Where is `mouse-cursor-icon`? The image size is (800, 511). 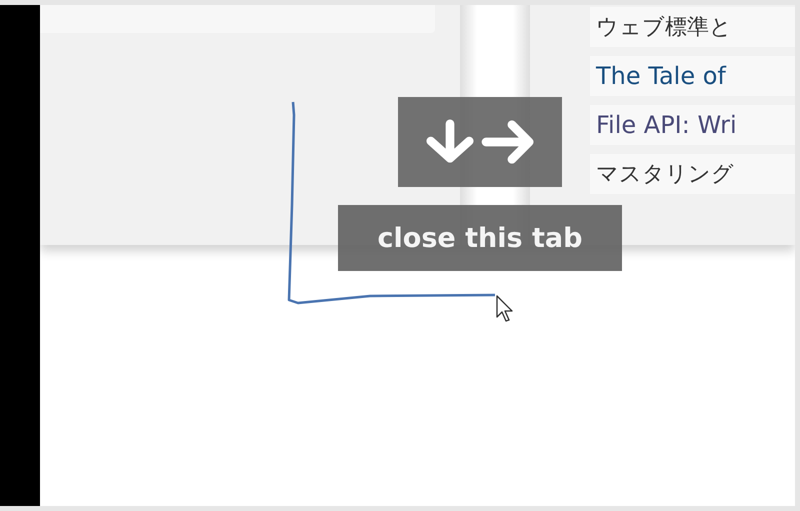 mouse-cursor-icon is located at coordinates (505, 309).